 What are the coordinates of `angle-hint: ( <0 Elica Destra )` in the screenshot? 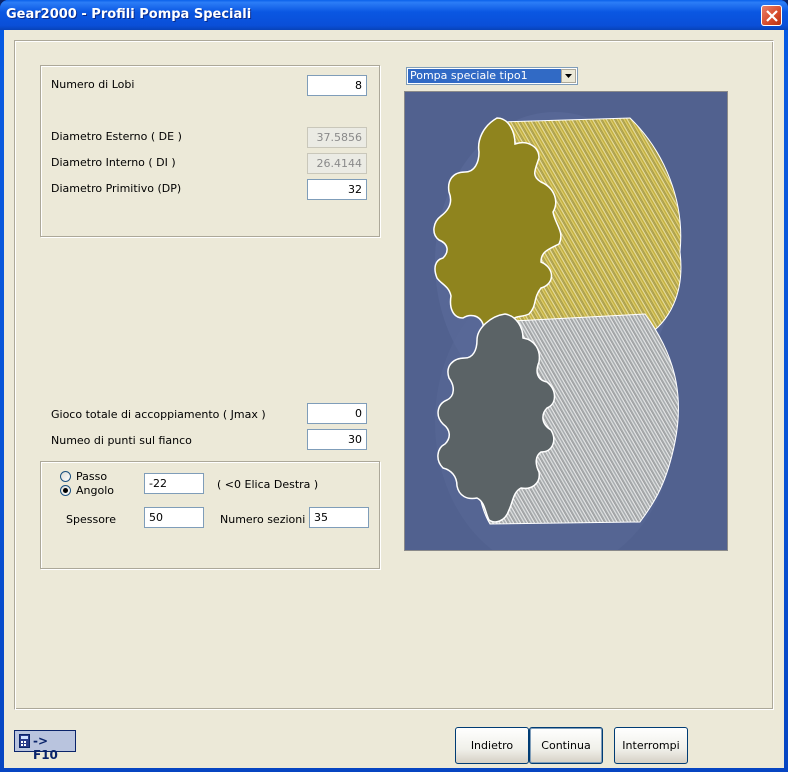 It's located at (268, 484).